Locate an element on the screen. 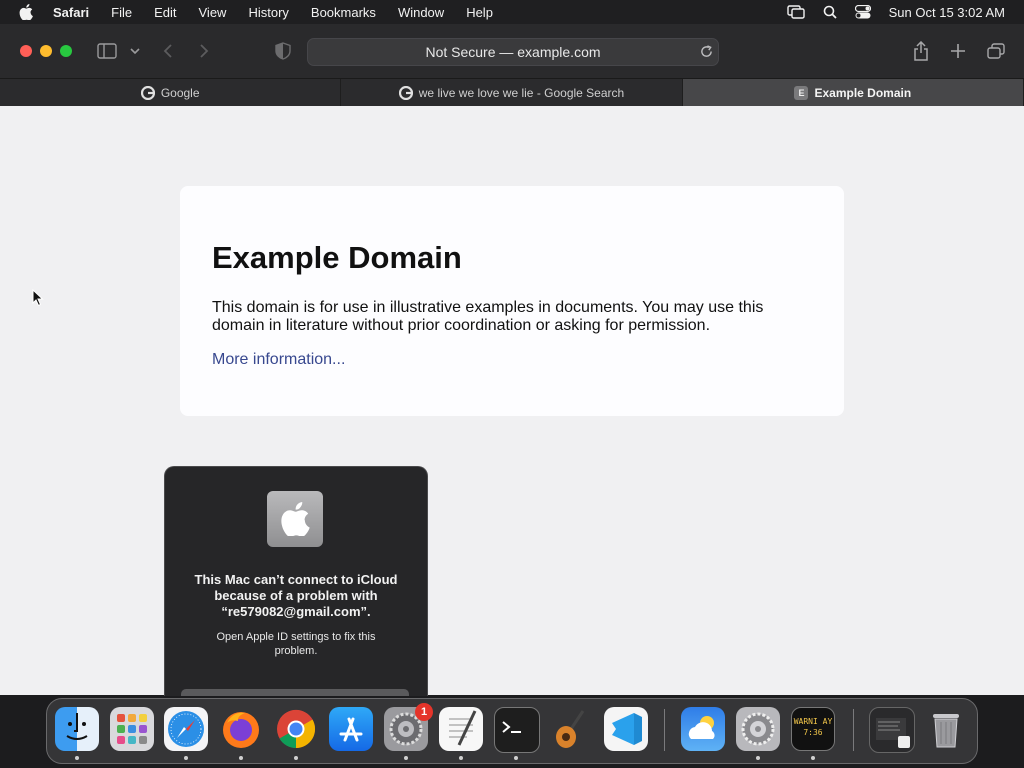 The width and height of the screenshot is (1024, 768). tab-label: Google is located at coordinates (180, 92).